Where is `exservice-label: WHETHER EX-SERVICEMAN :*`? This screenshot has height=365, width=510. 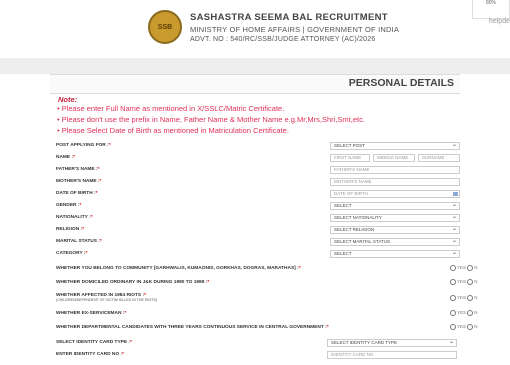 exservice-label: WHETHER EX-SERVICEMAN :* is located at coordinates (91, 313).